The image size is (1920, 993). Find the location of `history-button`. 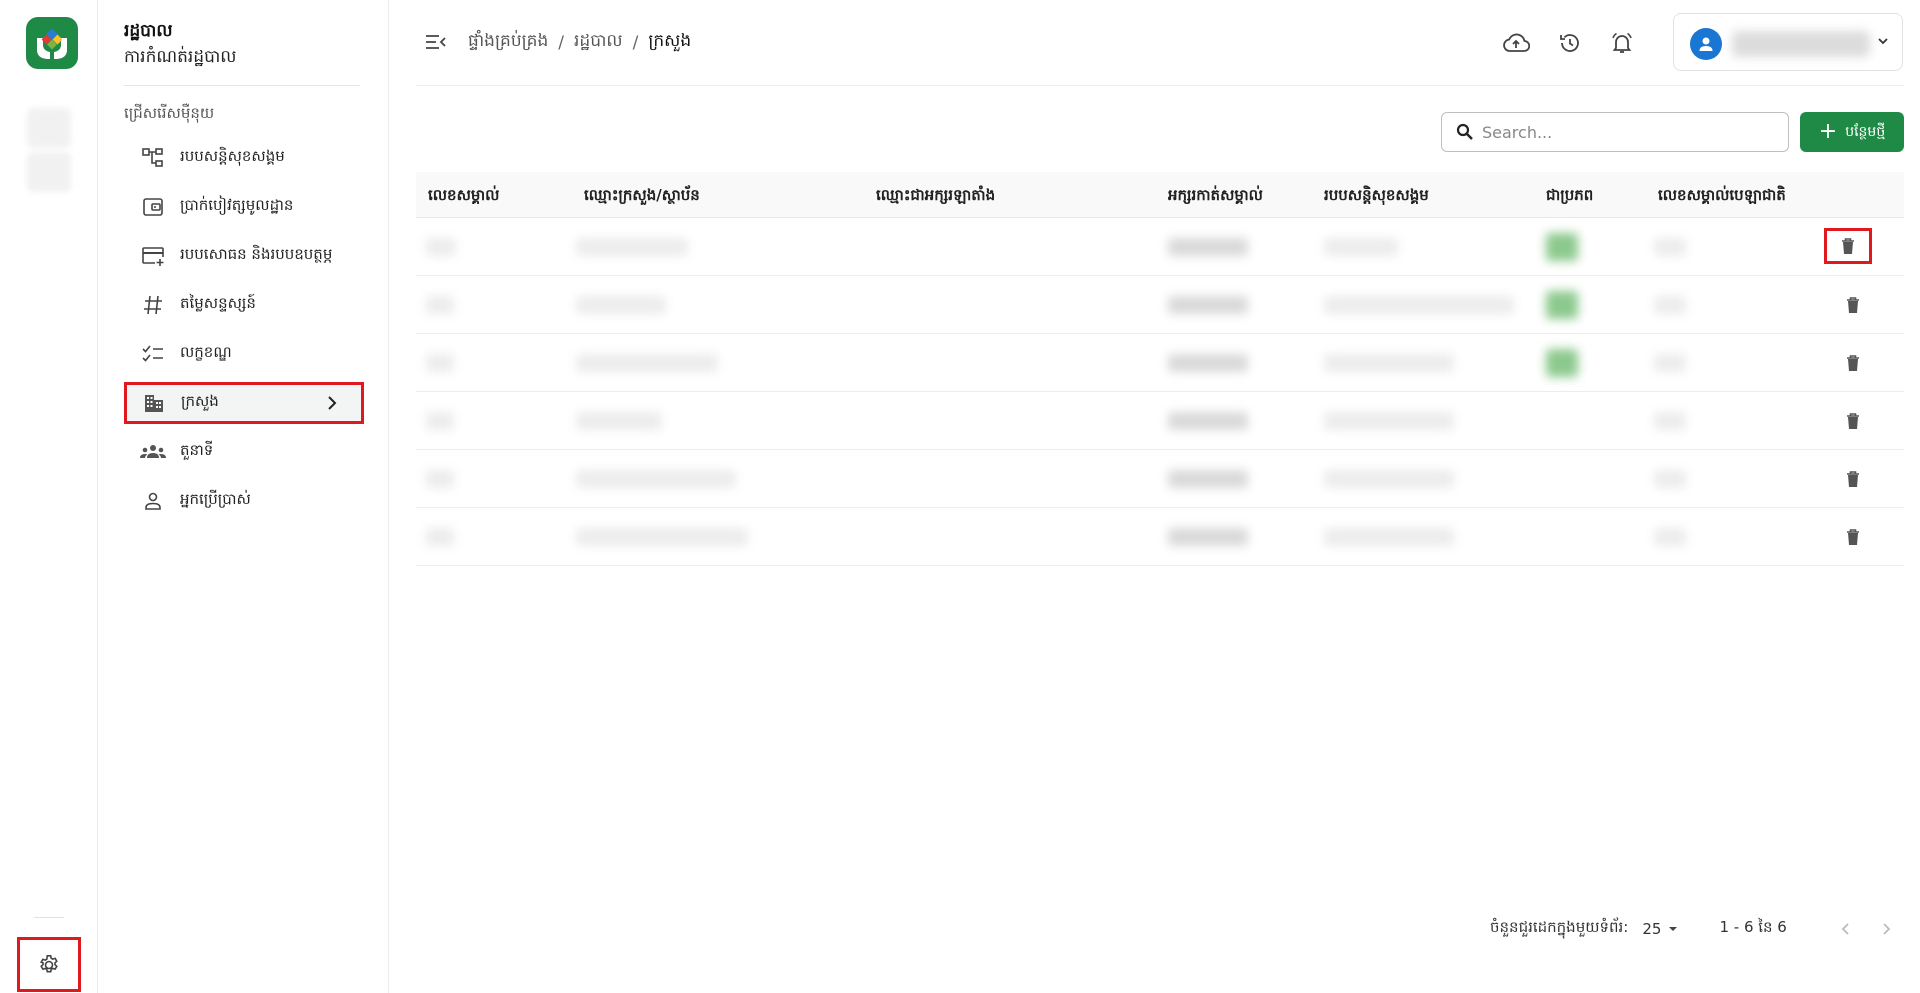

history-button is located at coordinates (1570, 43).